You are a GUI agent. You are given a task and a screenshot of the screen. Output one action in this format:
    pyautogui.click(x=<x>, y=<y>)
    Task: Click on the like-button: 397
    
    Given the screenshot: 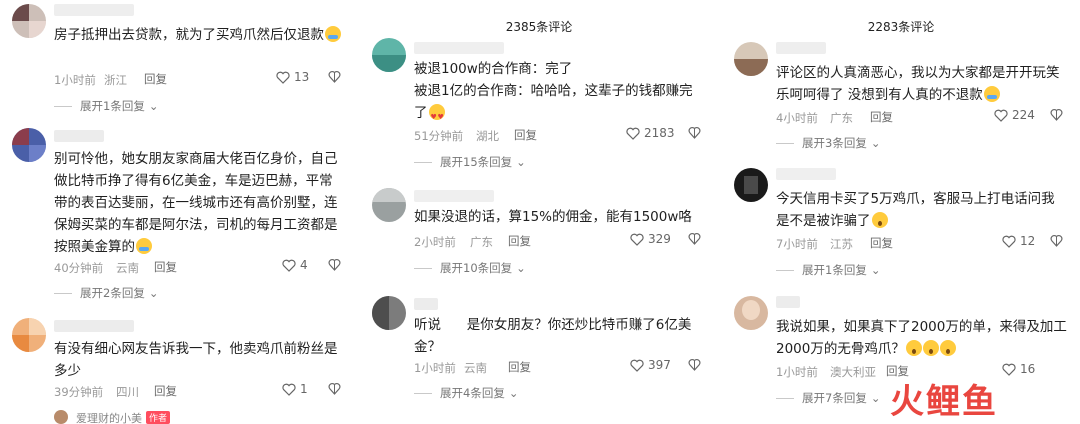 What is the action you would take?
    pyautogui.click(x=650, y=365)
    